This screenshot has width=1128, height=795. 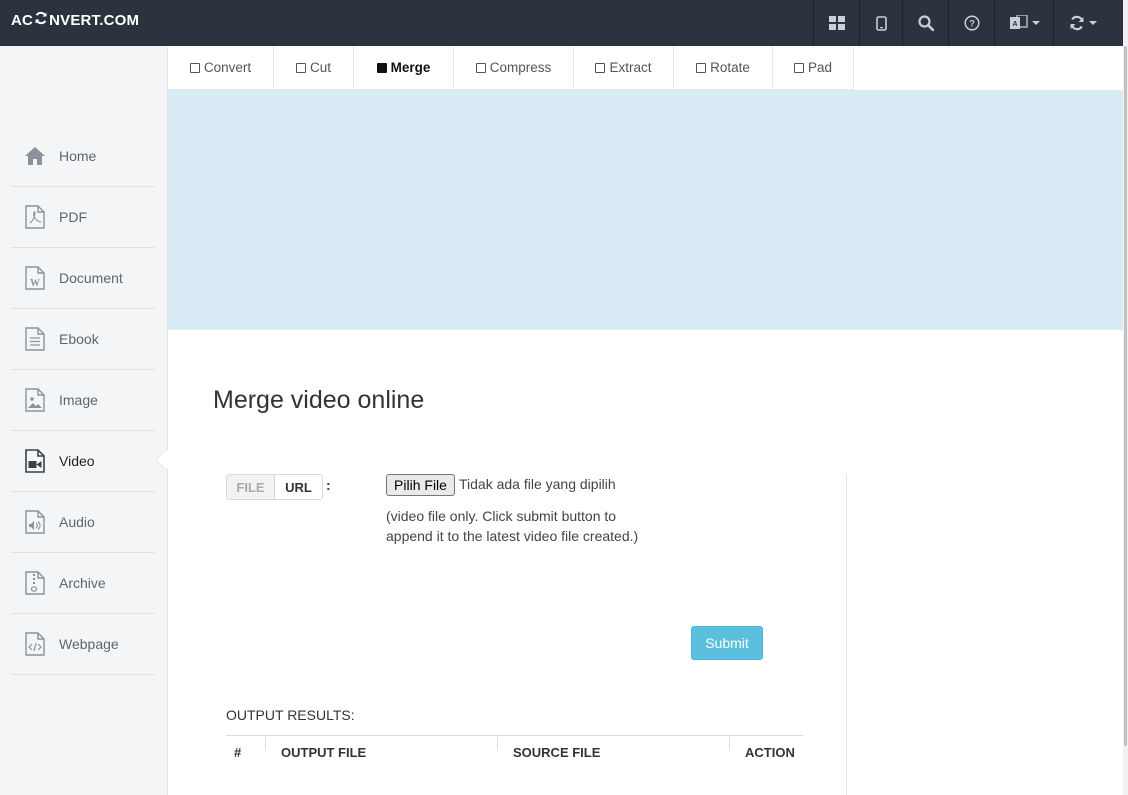 What do you see at coordinates (290, 715) in the screenshot?
I see `output-results-label: OUTPUT RESULTS:` at bounding box center [290, 715].